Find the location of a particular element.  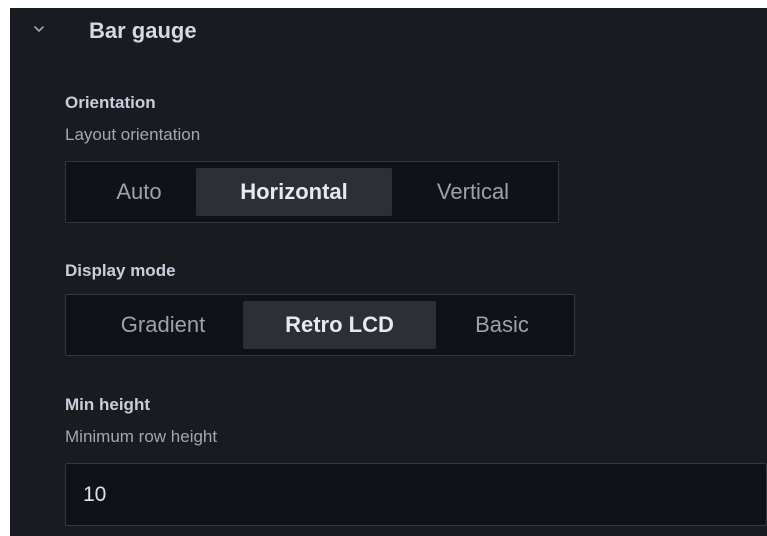

orientation-radio-group: Auto Horizontal Vertical is located at coordinates (312, 192).